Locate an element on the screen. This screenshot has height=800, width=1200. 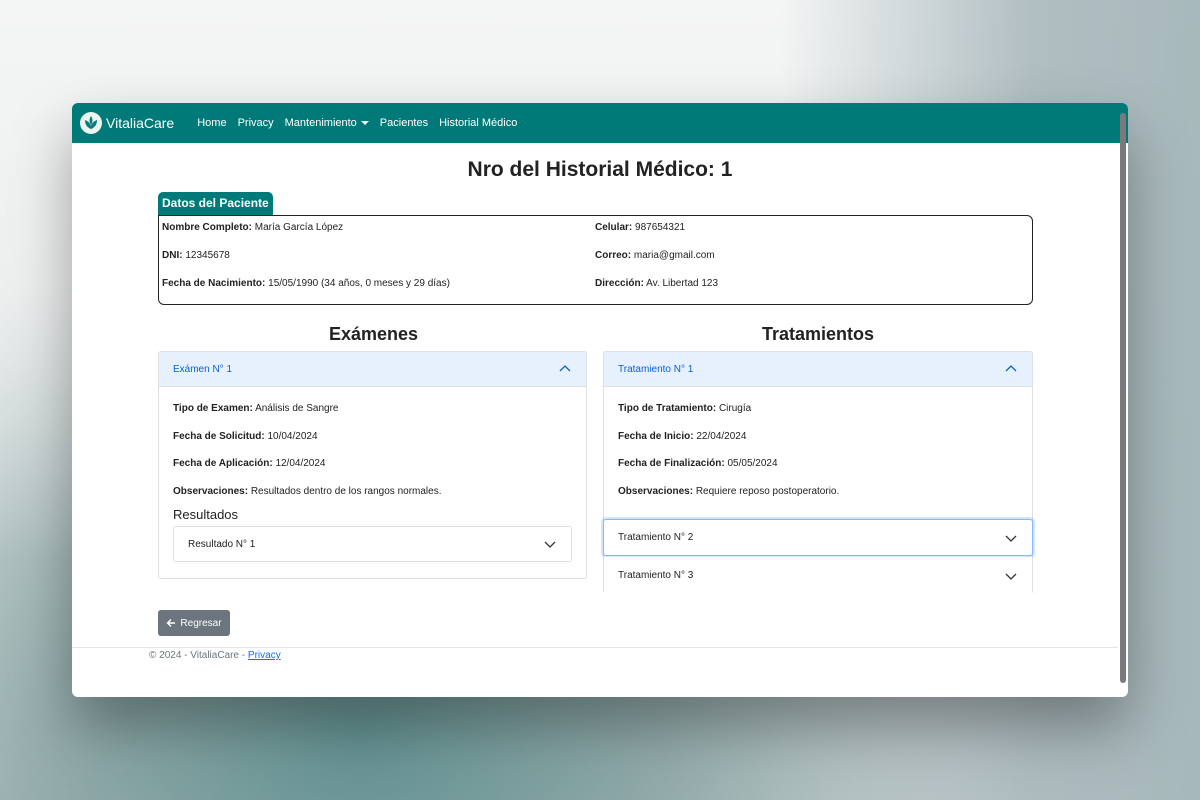
tratamiento-observaciones-value: Requiere reposo postoperatorio. is located at coordinates (767, 491).